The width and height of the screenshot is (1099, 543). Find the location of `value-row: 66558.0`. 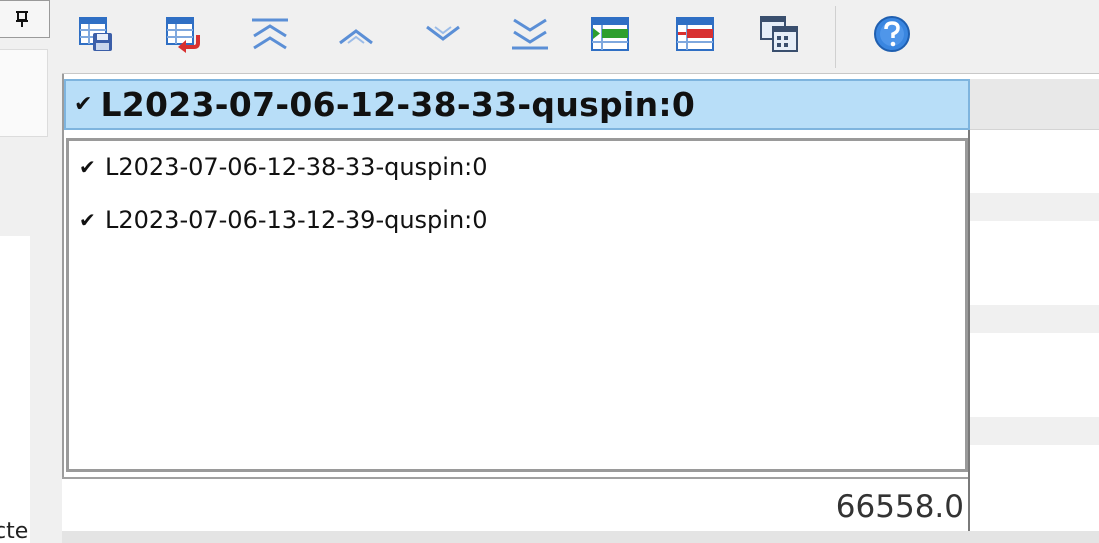

value-row: 66558.0 is located at coordinates (516, 504).